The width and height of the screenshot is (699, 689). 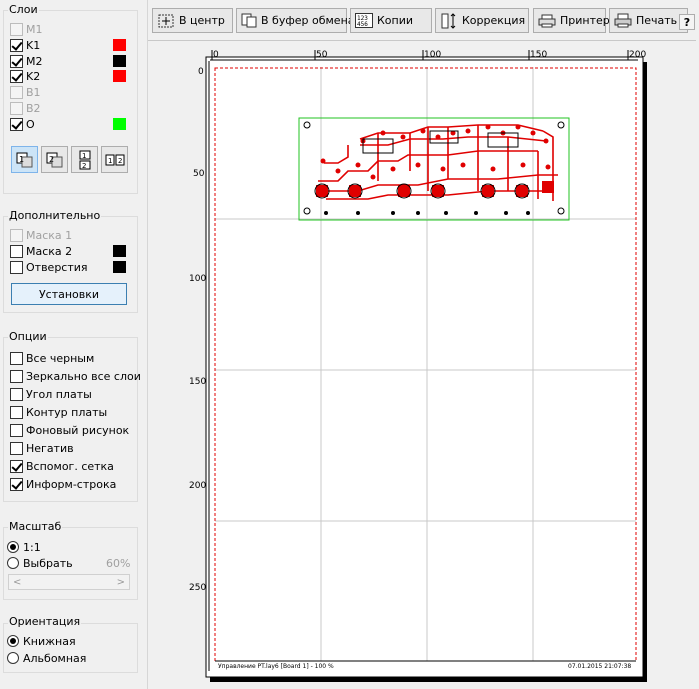 I want to click on info-line-right: 07.01.2015 21:07:38, so click(x=599, y=666).